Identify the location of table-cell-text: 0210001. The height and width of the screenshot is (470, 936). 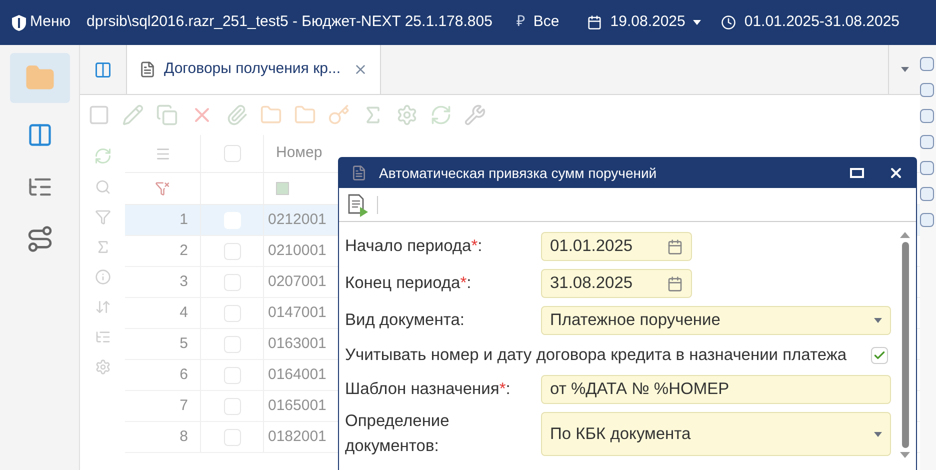
(297, 250).